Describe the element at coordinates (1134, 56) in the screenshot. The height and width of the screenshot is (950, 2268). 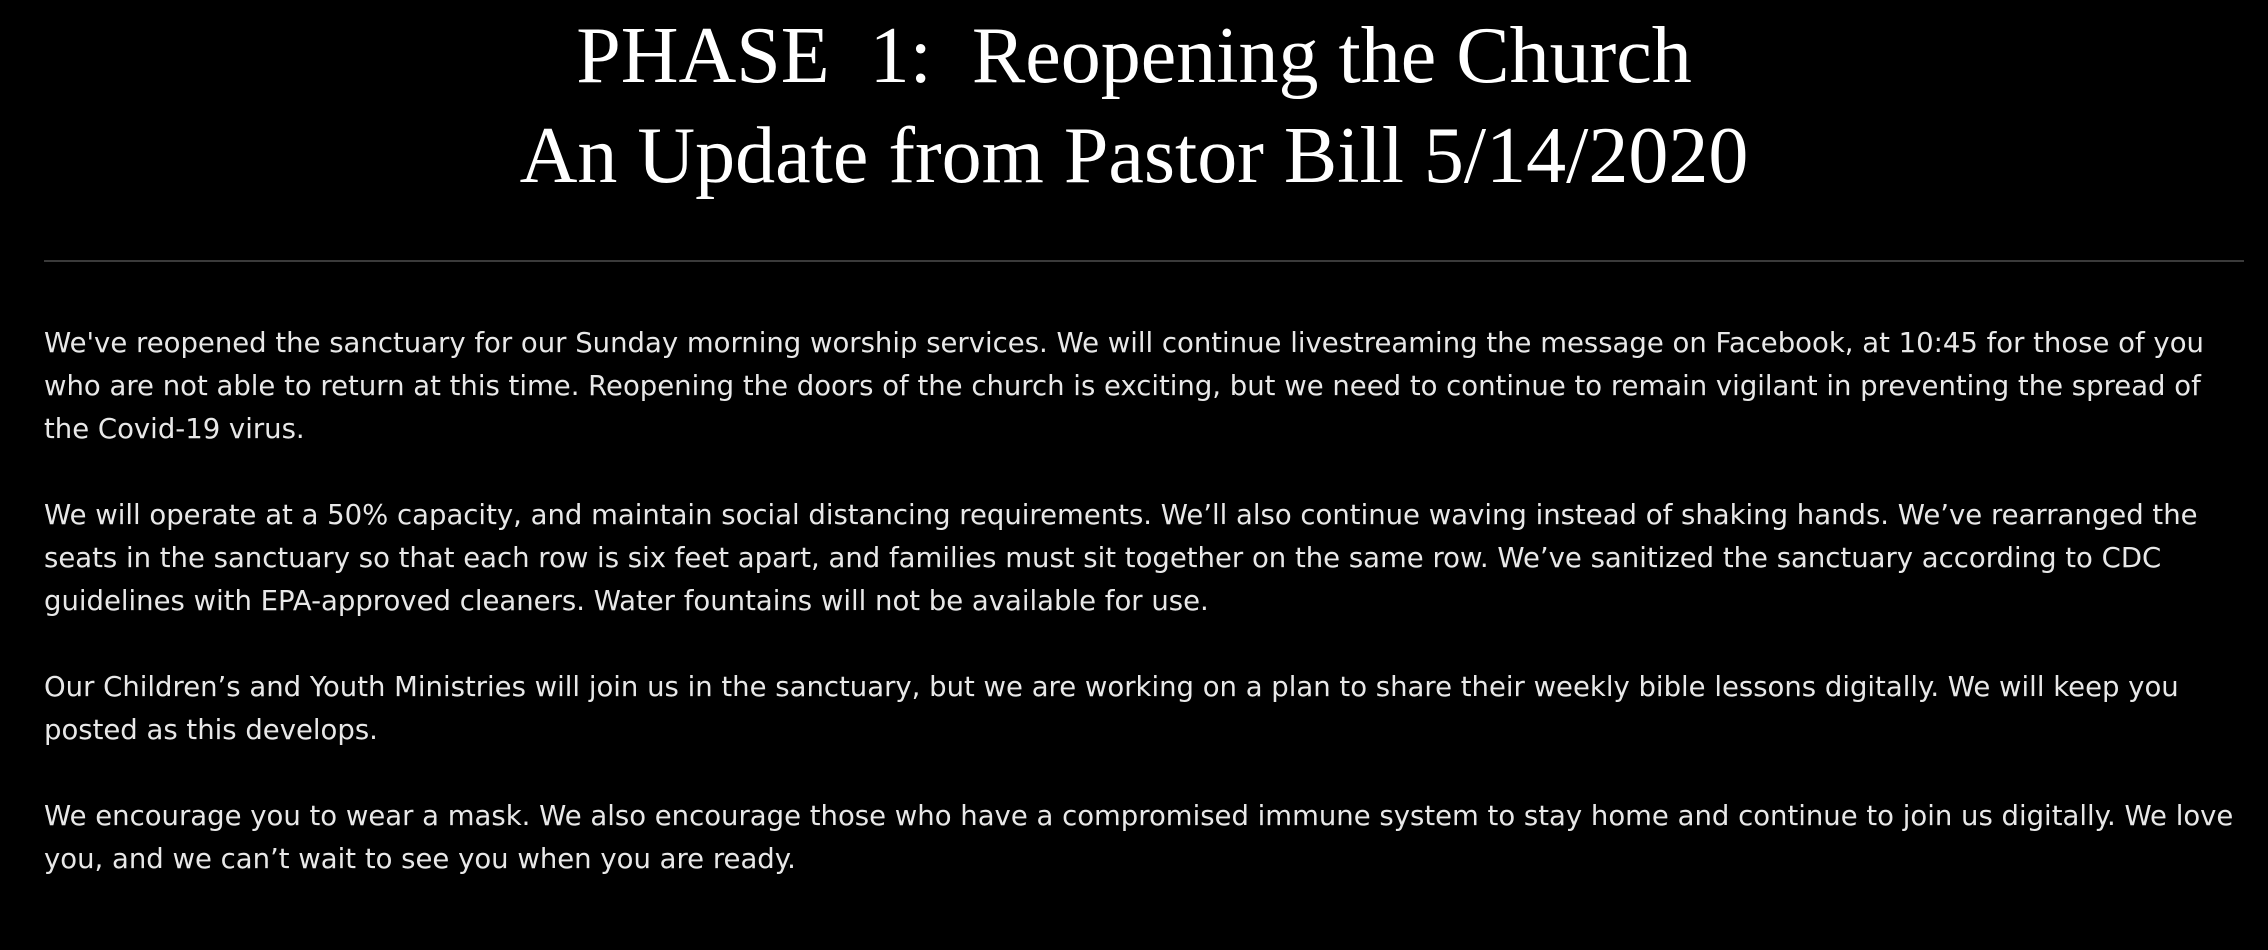
I see `page-title: PHASE 1: Reopening the Church` at that location.